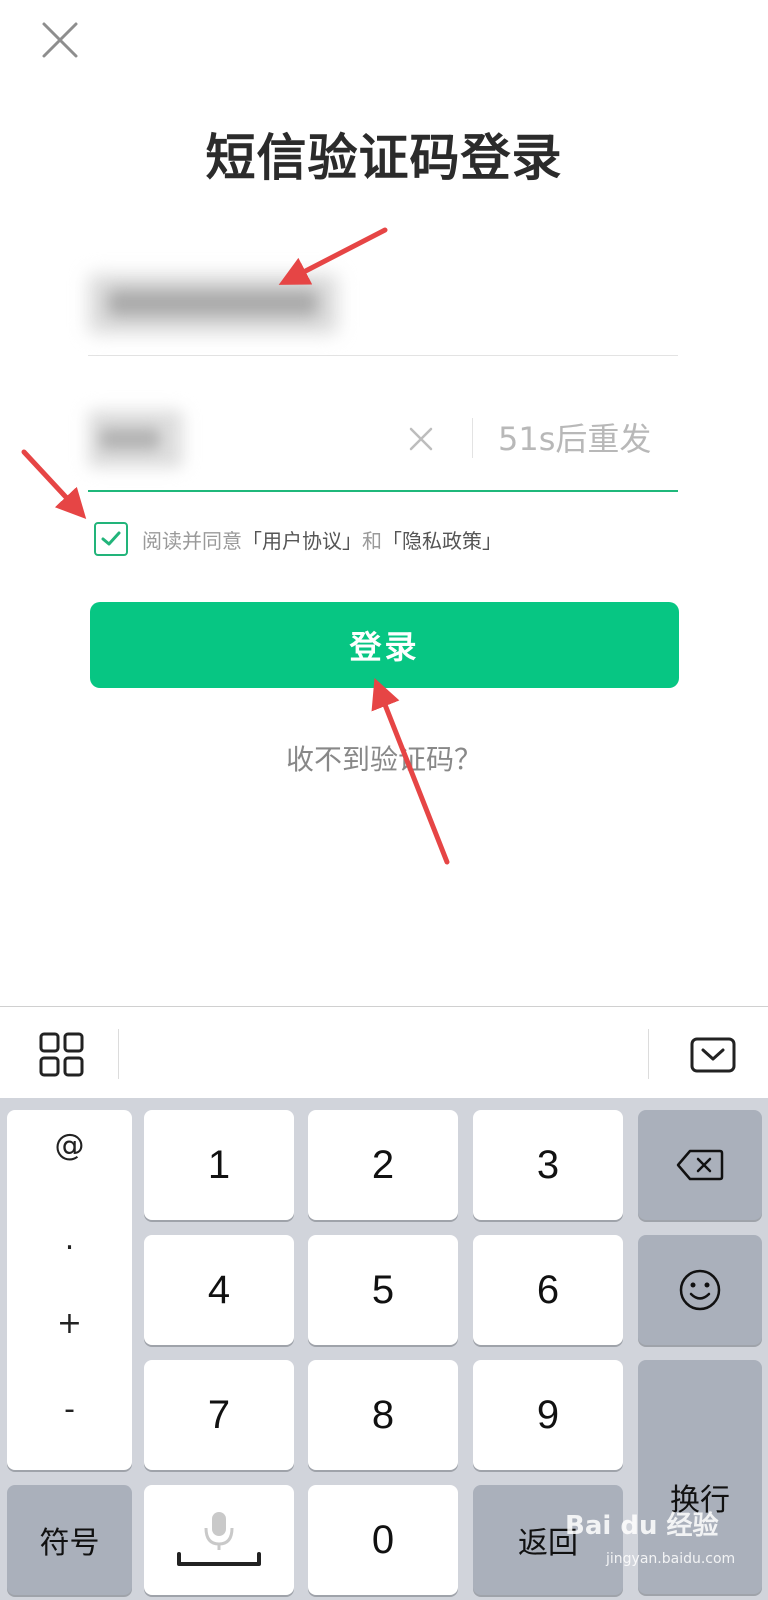 This screenshot has height=1600, width=768. I want to click on grid-icon, so click(63, 1055).